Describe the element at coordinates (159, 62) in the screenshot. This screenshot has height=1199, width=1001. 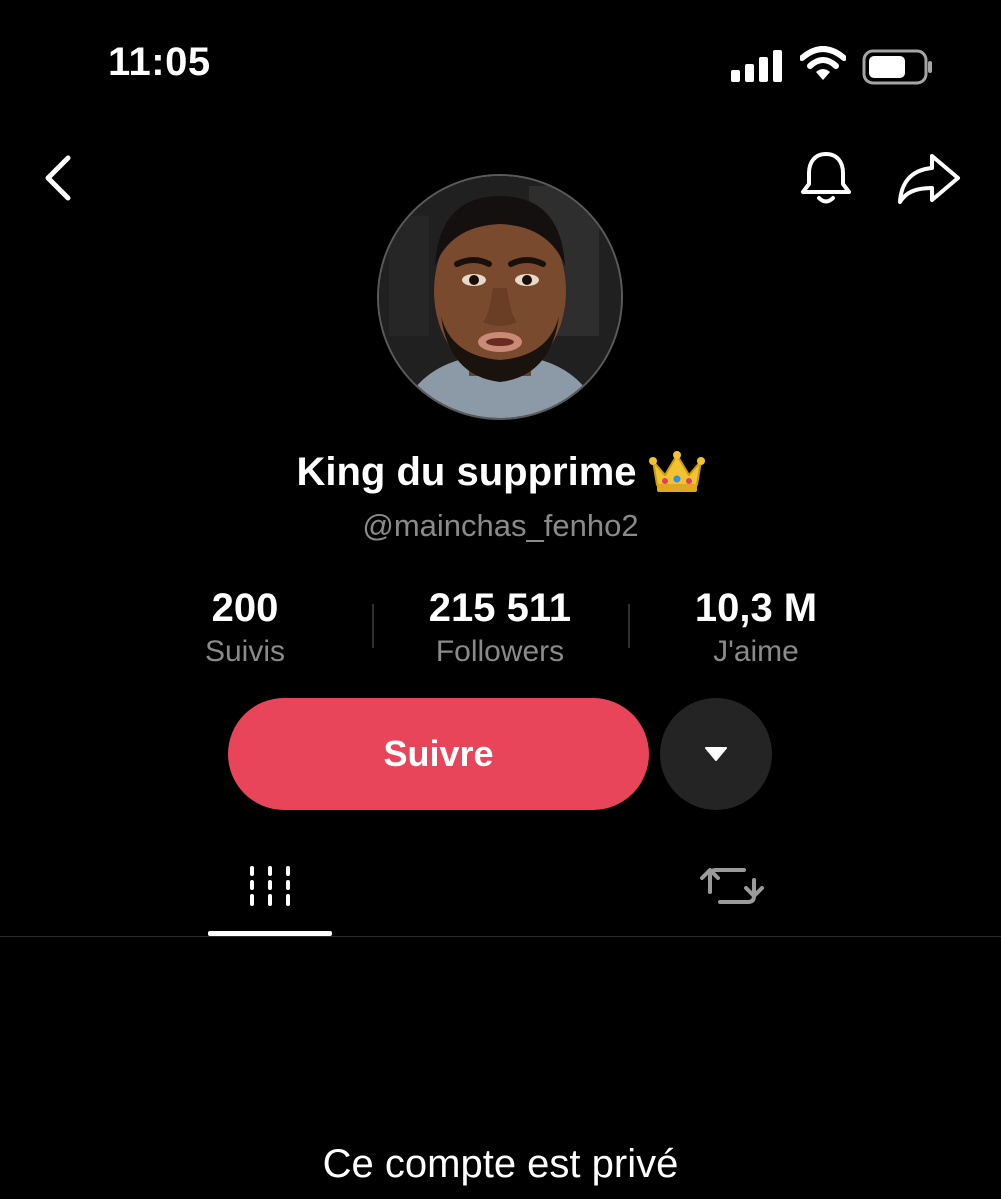
I see `status-time: 11:05` at that location.